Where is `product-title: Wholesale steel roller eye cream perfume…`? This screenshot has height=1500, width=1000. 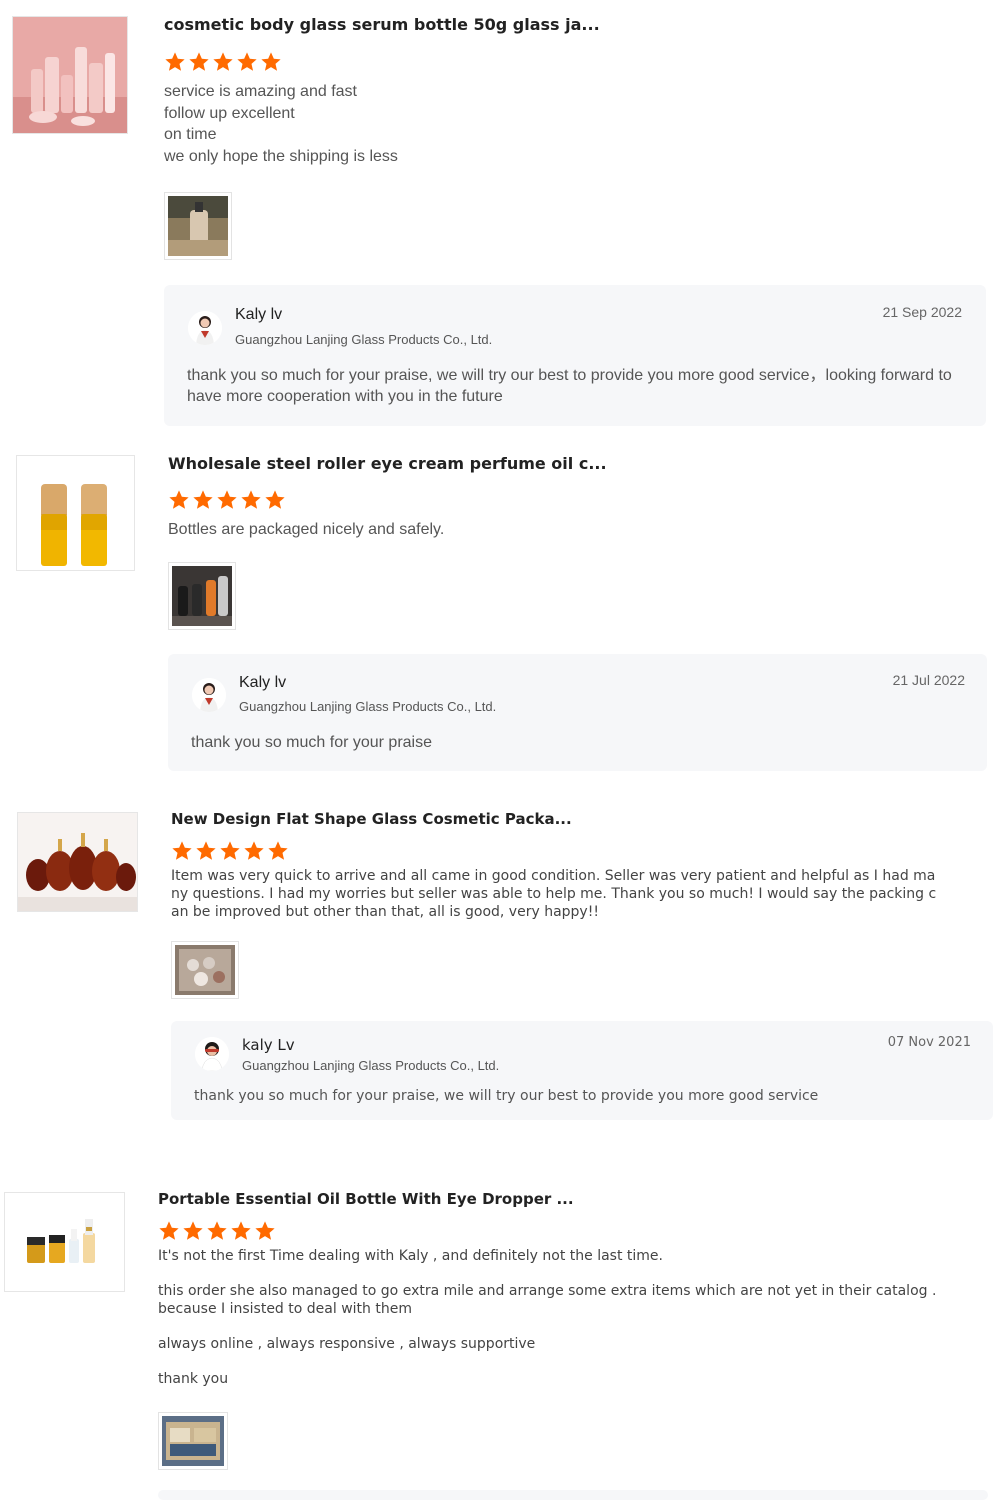 product-title: Wholesale steel roller eye cream perfume… is located at coordinates (387, 463).